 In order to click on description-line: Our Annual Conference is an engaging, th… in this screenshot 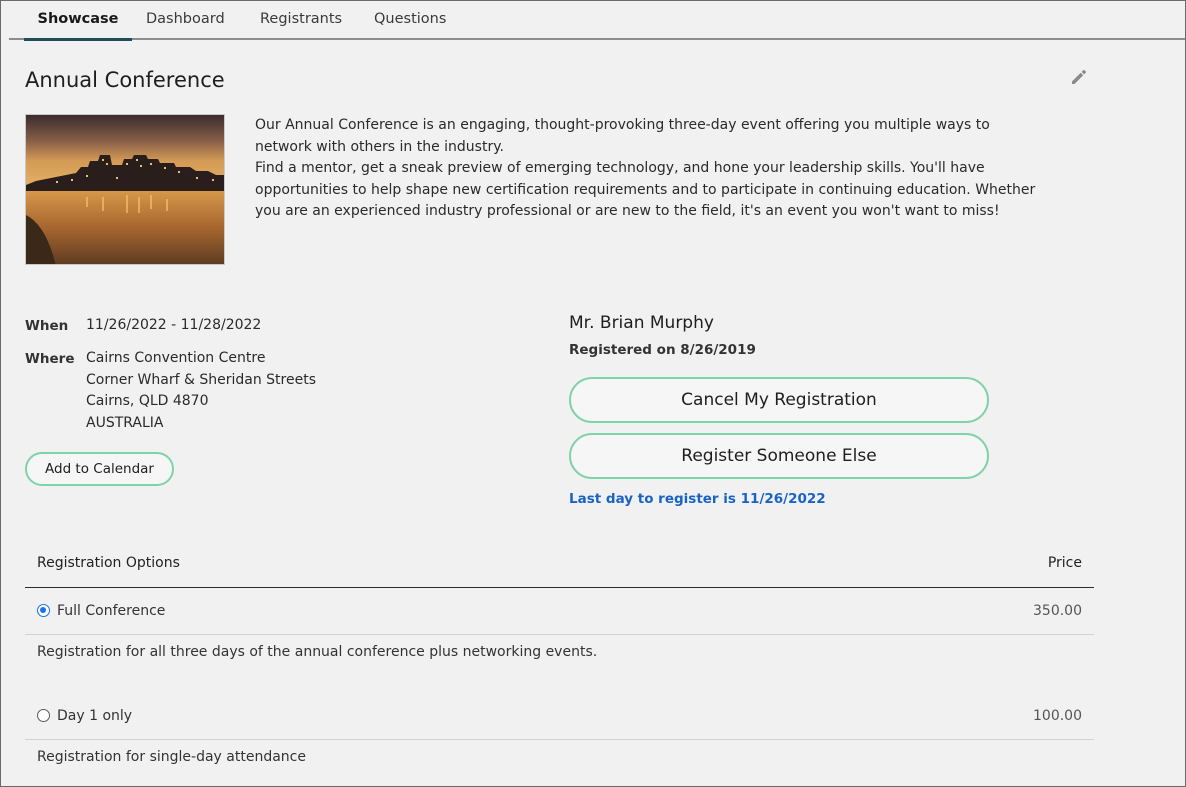, I will do `click(622, 125)`.